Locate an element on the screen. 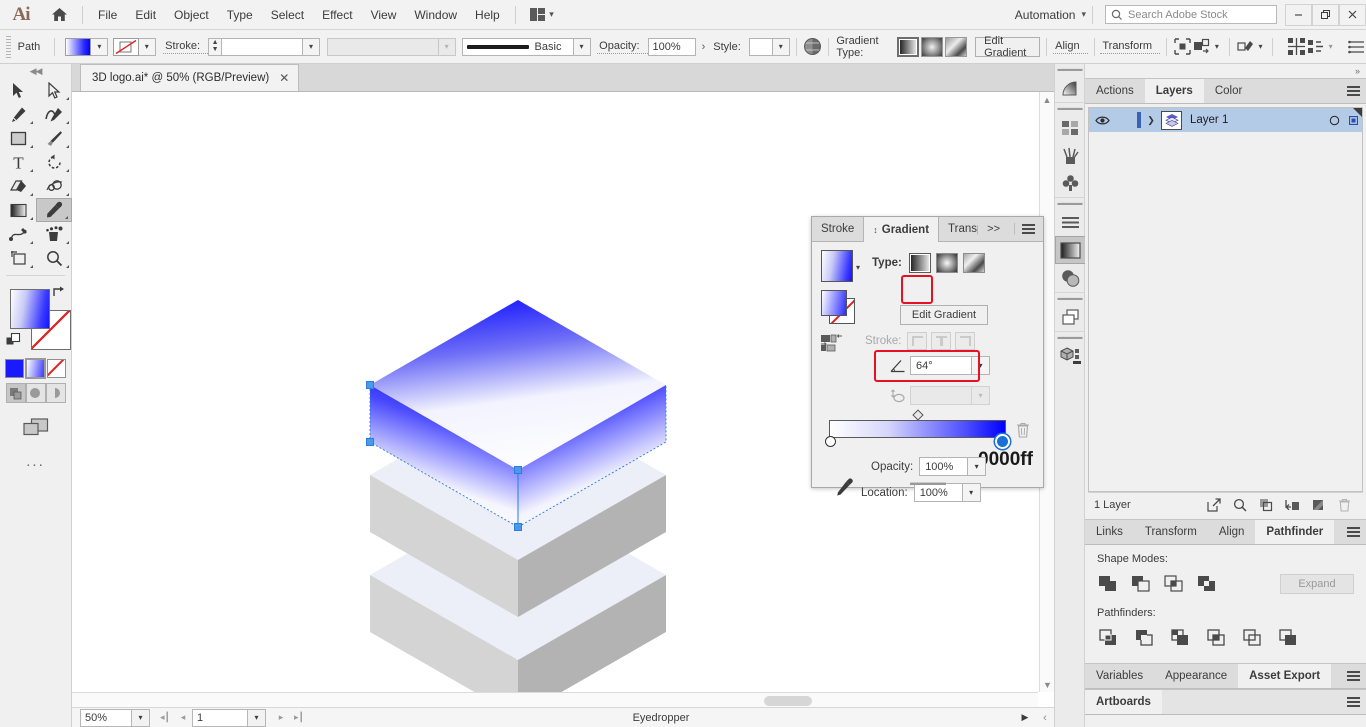  artboards-panel-menu-icon is located at coordinates (1353, 702).